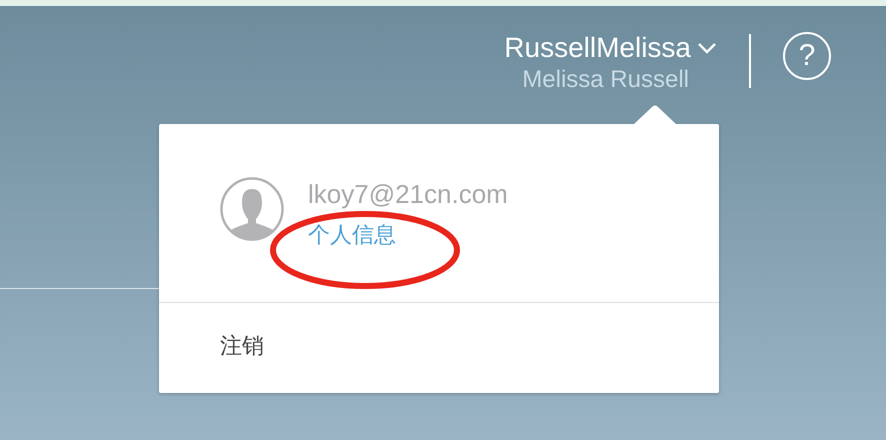 Image resolution: width=886 pixels, height=440 pixels. I want to click on username-menu-button: RussellMelissa, so click(610, 48).